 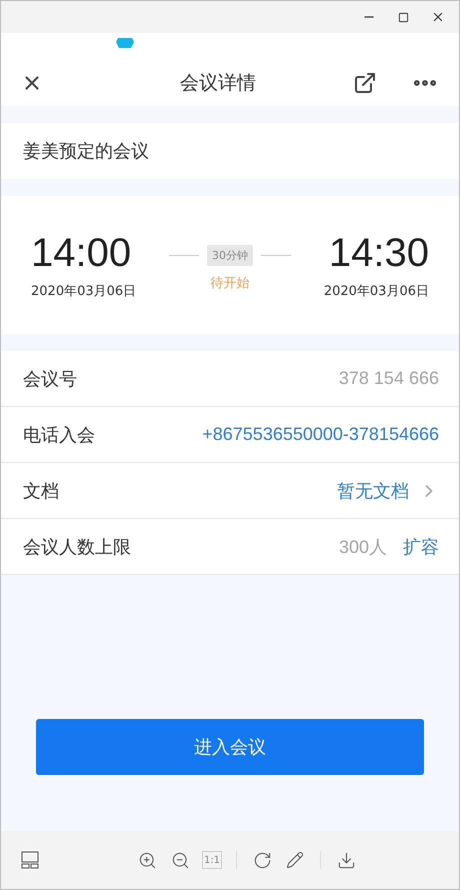 I want to click on meeting-title: 姜美预定的会议, so click(x=230, y=151).